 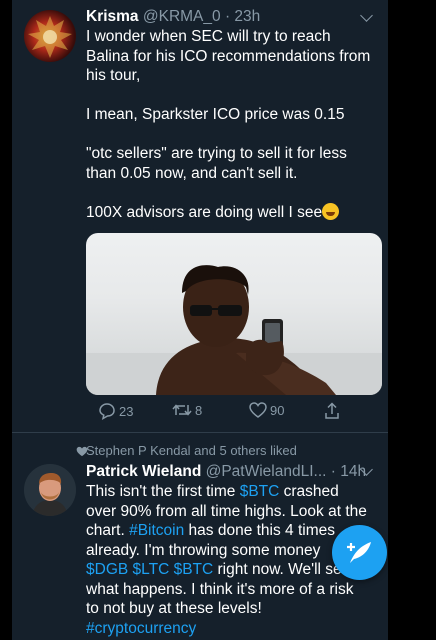 What do you see at coordinates (199, 410) in the screenshot?
I see `retweet-count: 8` at bounding box center [199, 410].